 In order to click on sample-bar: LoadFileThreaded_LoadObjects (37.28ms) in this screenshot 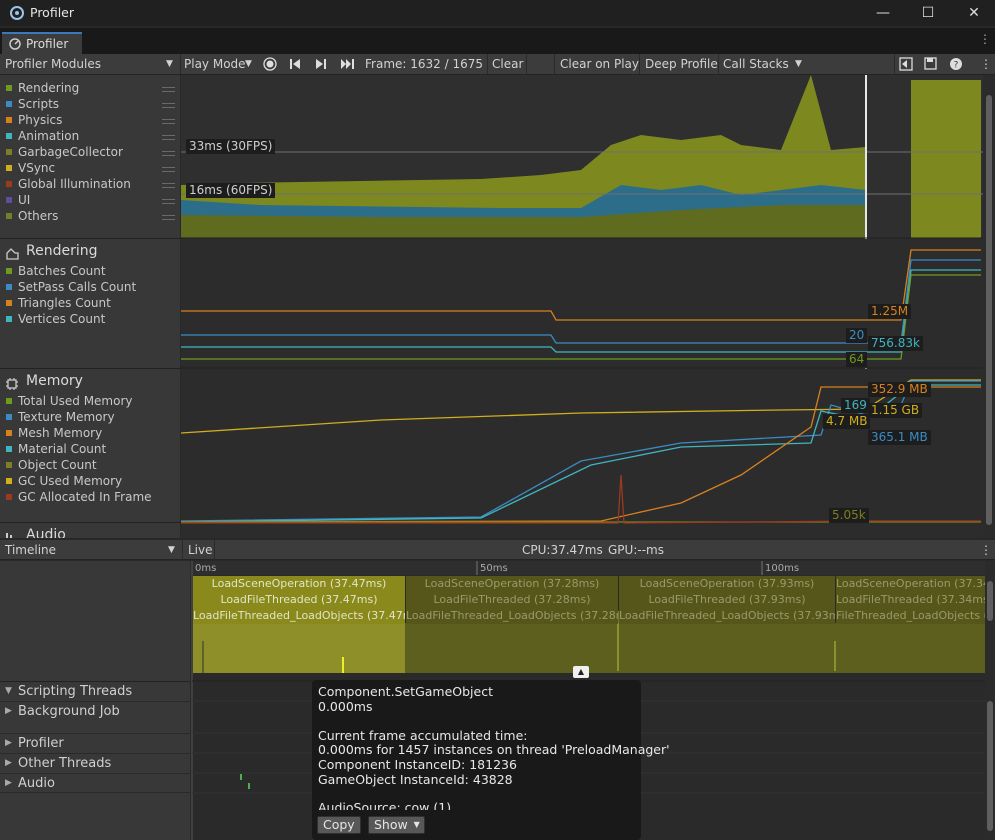, I will do `click(512, 616)`.